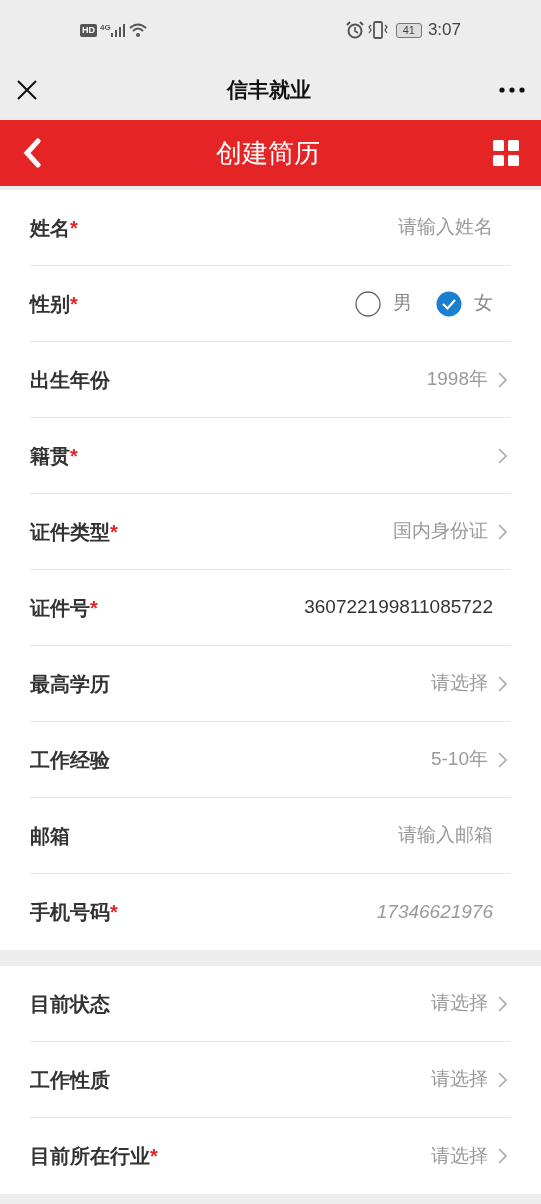 The image size is (541, 1204). I want to click on phone-value: 17346621976, so click(434, 911).